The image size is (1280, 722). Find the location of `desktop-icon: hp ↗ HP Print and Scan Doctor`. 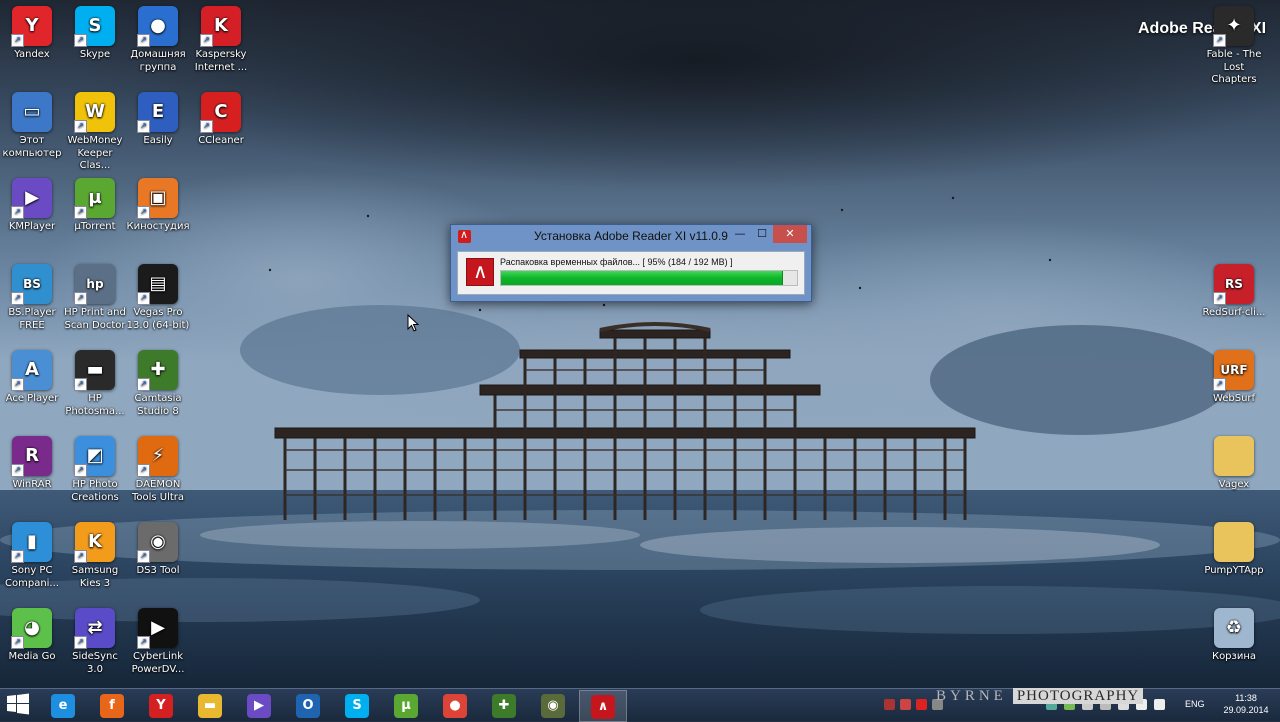

desktop-icon: hp ↗ HP Print and Scan Doctor is located at coordinates (95, 297).